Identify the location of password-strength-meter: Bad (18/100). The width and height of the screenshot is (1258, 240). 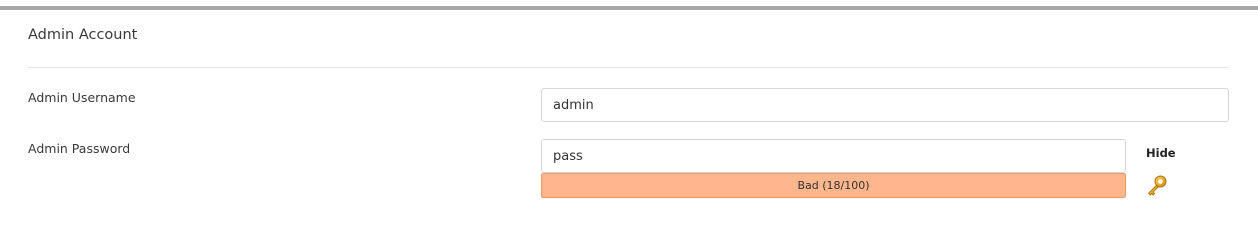
(833, 185).